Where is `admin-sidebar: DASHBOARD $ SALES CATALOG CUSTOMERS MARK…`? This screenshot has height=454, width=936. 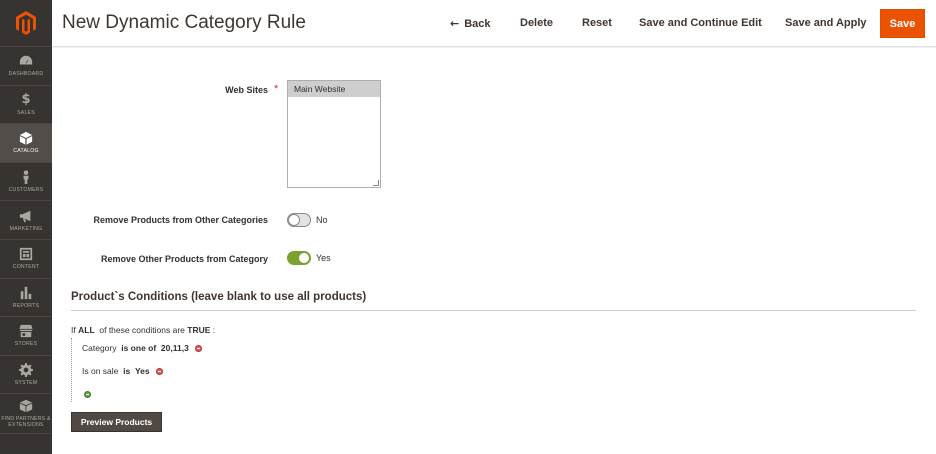 admin-sidebar: DASHBOARD $ SALES CATALOG CUSTOMERS MARK… is located at coordinates (26, 227).